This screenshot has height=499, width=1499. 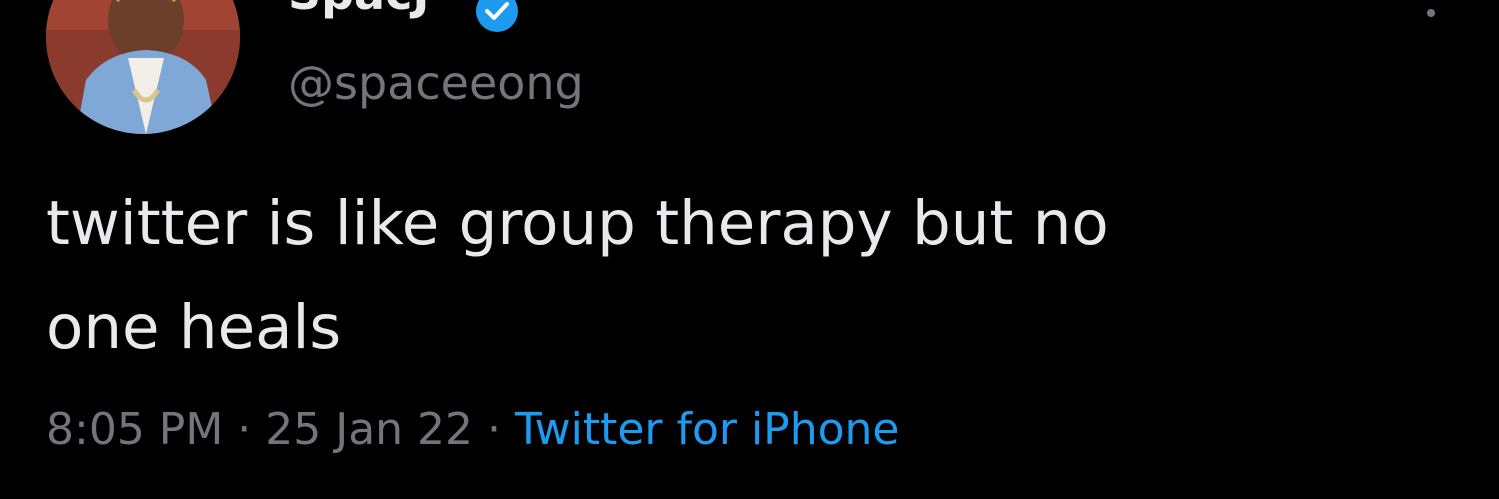 I want to click on tweet-date: 25 Jan 22, so click(x=369, y=429).